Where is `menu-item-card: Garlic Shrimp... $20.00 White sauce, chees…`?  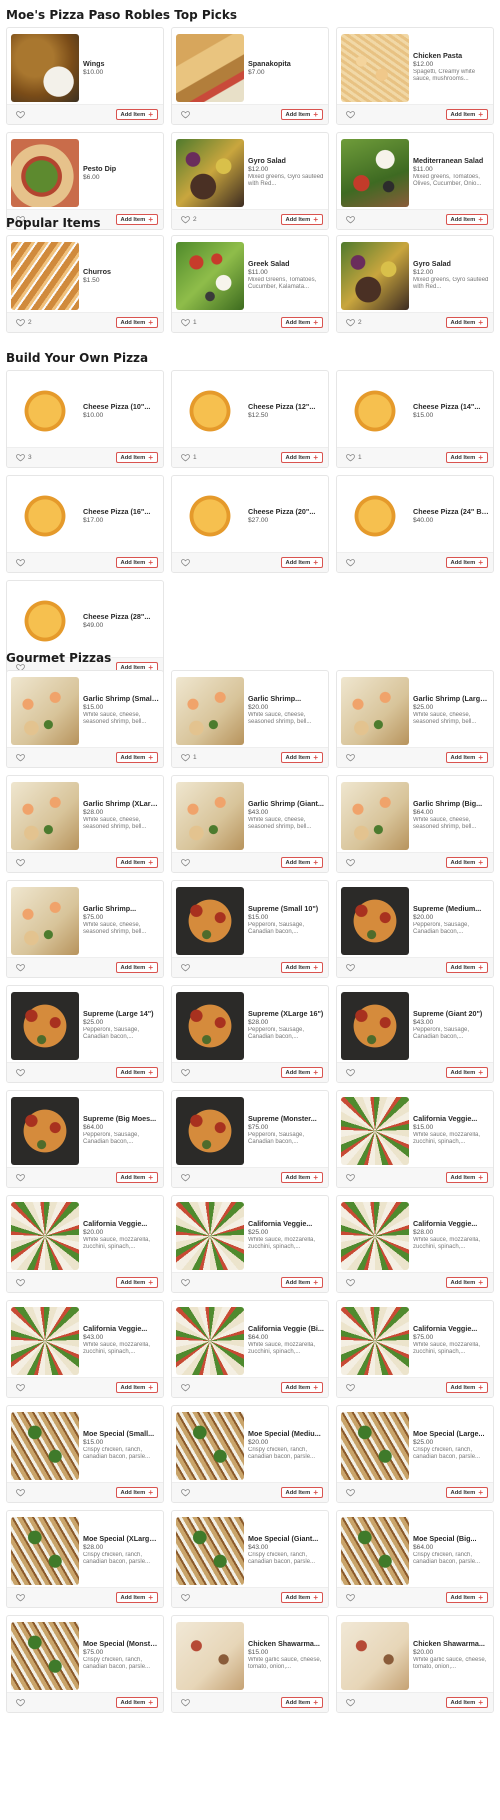 menu-item-card: Garlic Shrimp... $20.00 White sauce, chees… is located at coordinates (250, 719).